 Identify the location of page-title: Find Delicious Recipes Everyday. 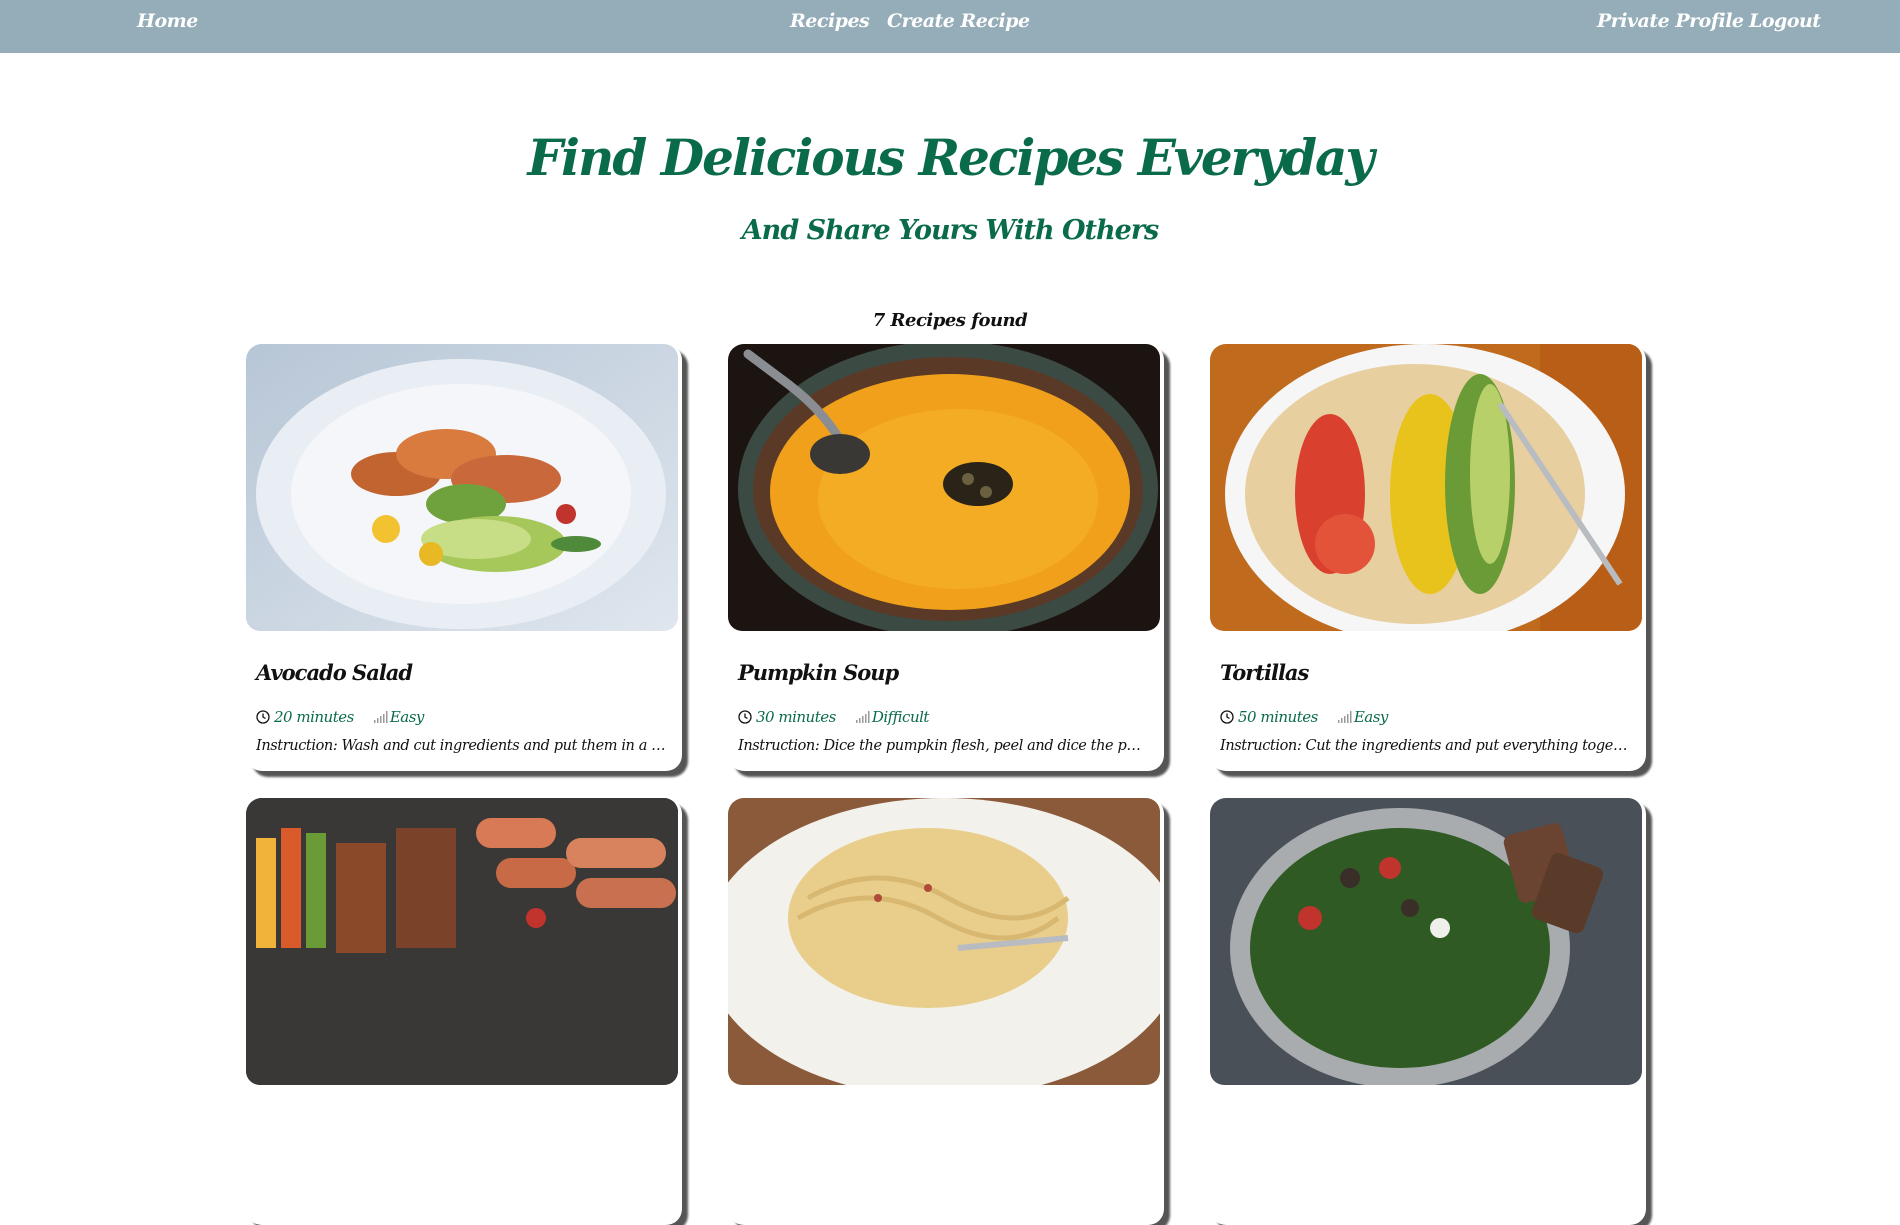
(951, 157).